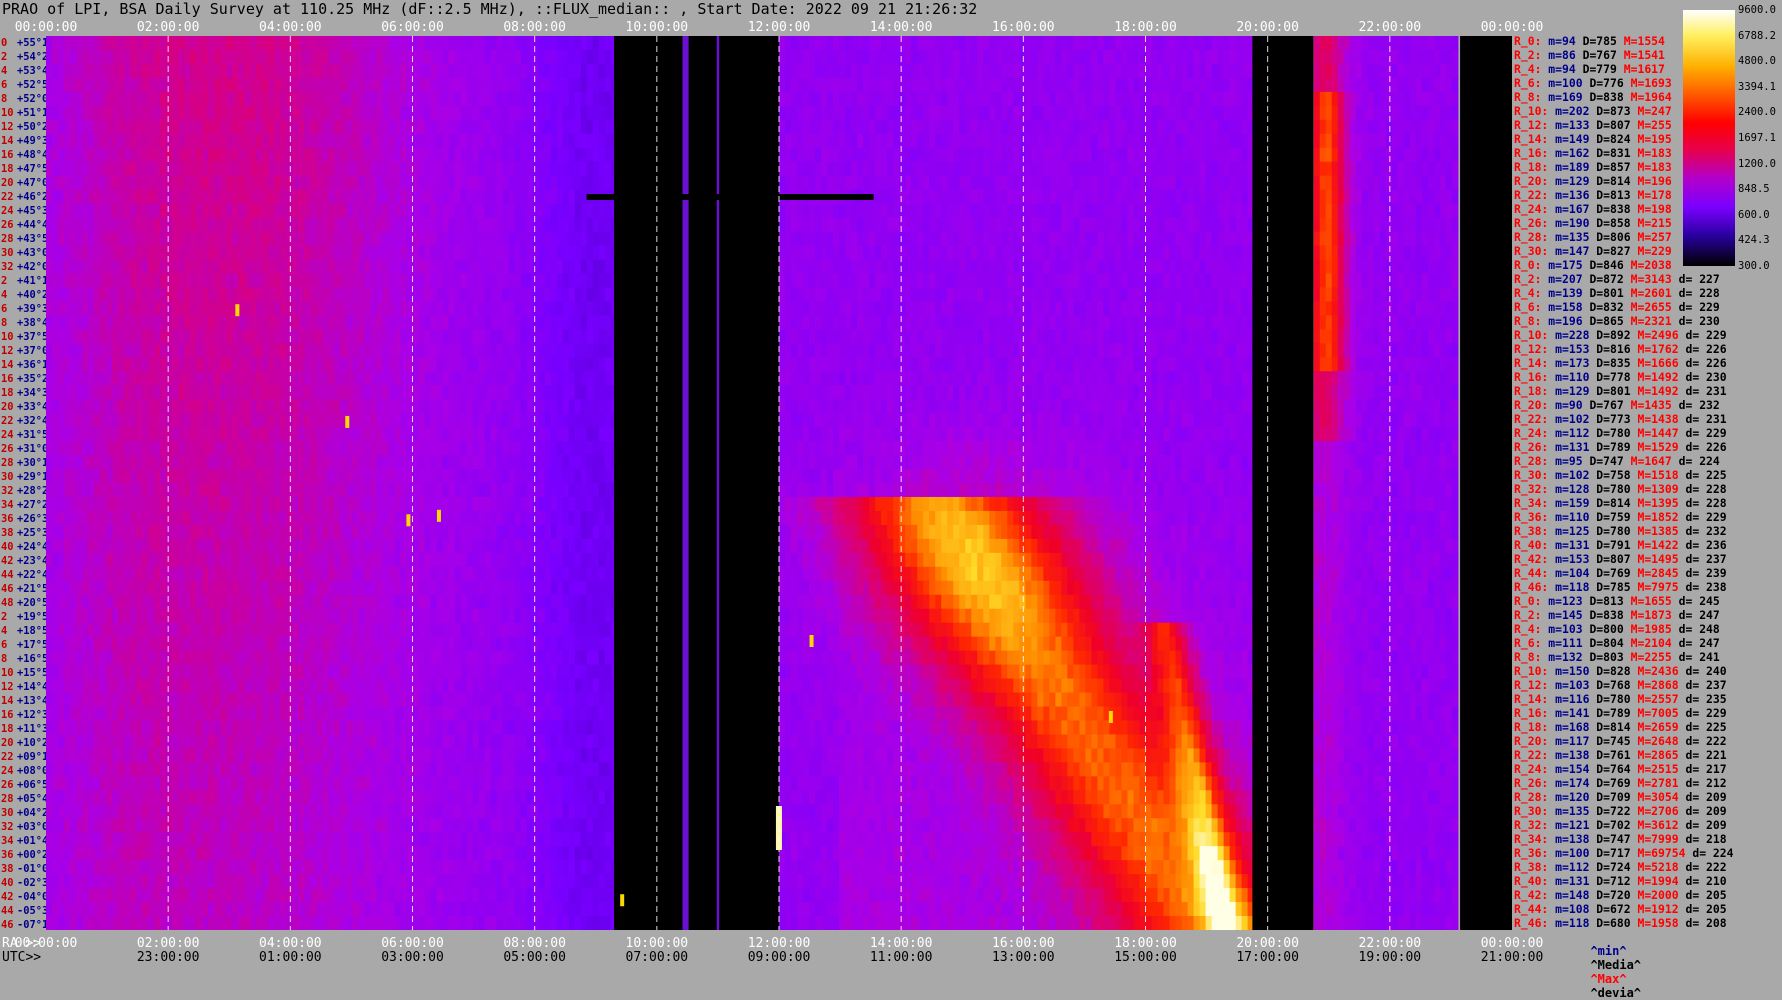 This screenshot has width=1782, height=1000. Describe the element at coordinates (1531, 363) in the screenshot. I see `stats-lbl: R_14:` at that location.